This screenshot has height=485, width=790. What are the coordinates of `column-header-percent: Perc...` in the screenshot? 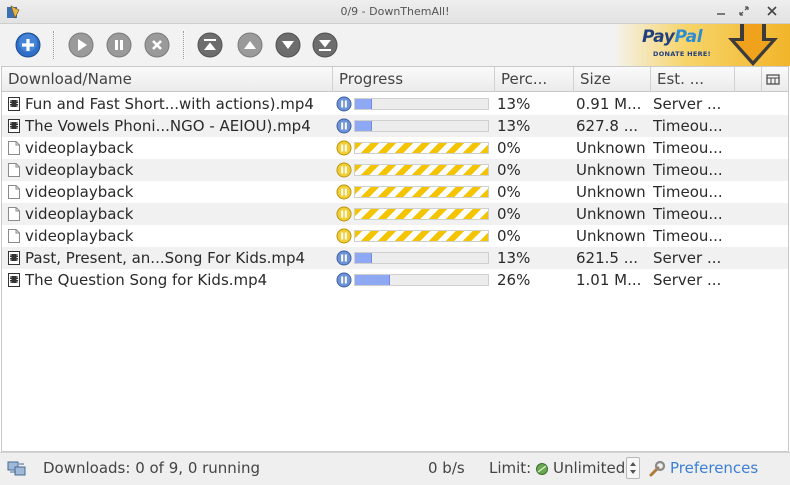 It's located at (534, 79).